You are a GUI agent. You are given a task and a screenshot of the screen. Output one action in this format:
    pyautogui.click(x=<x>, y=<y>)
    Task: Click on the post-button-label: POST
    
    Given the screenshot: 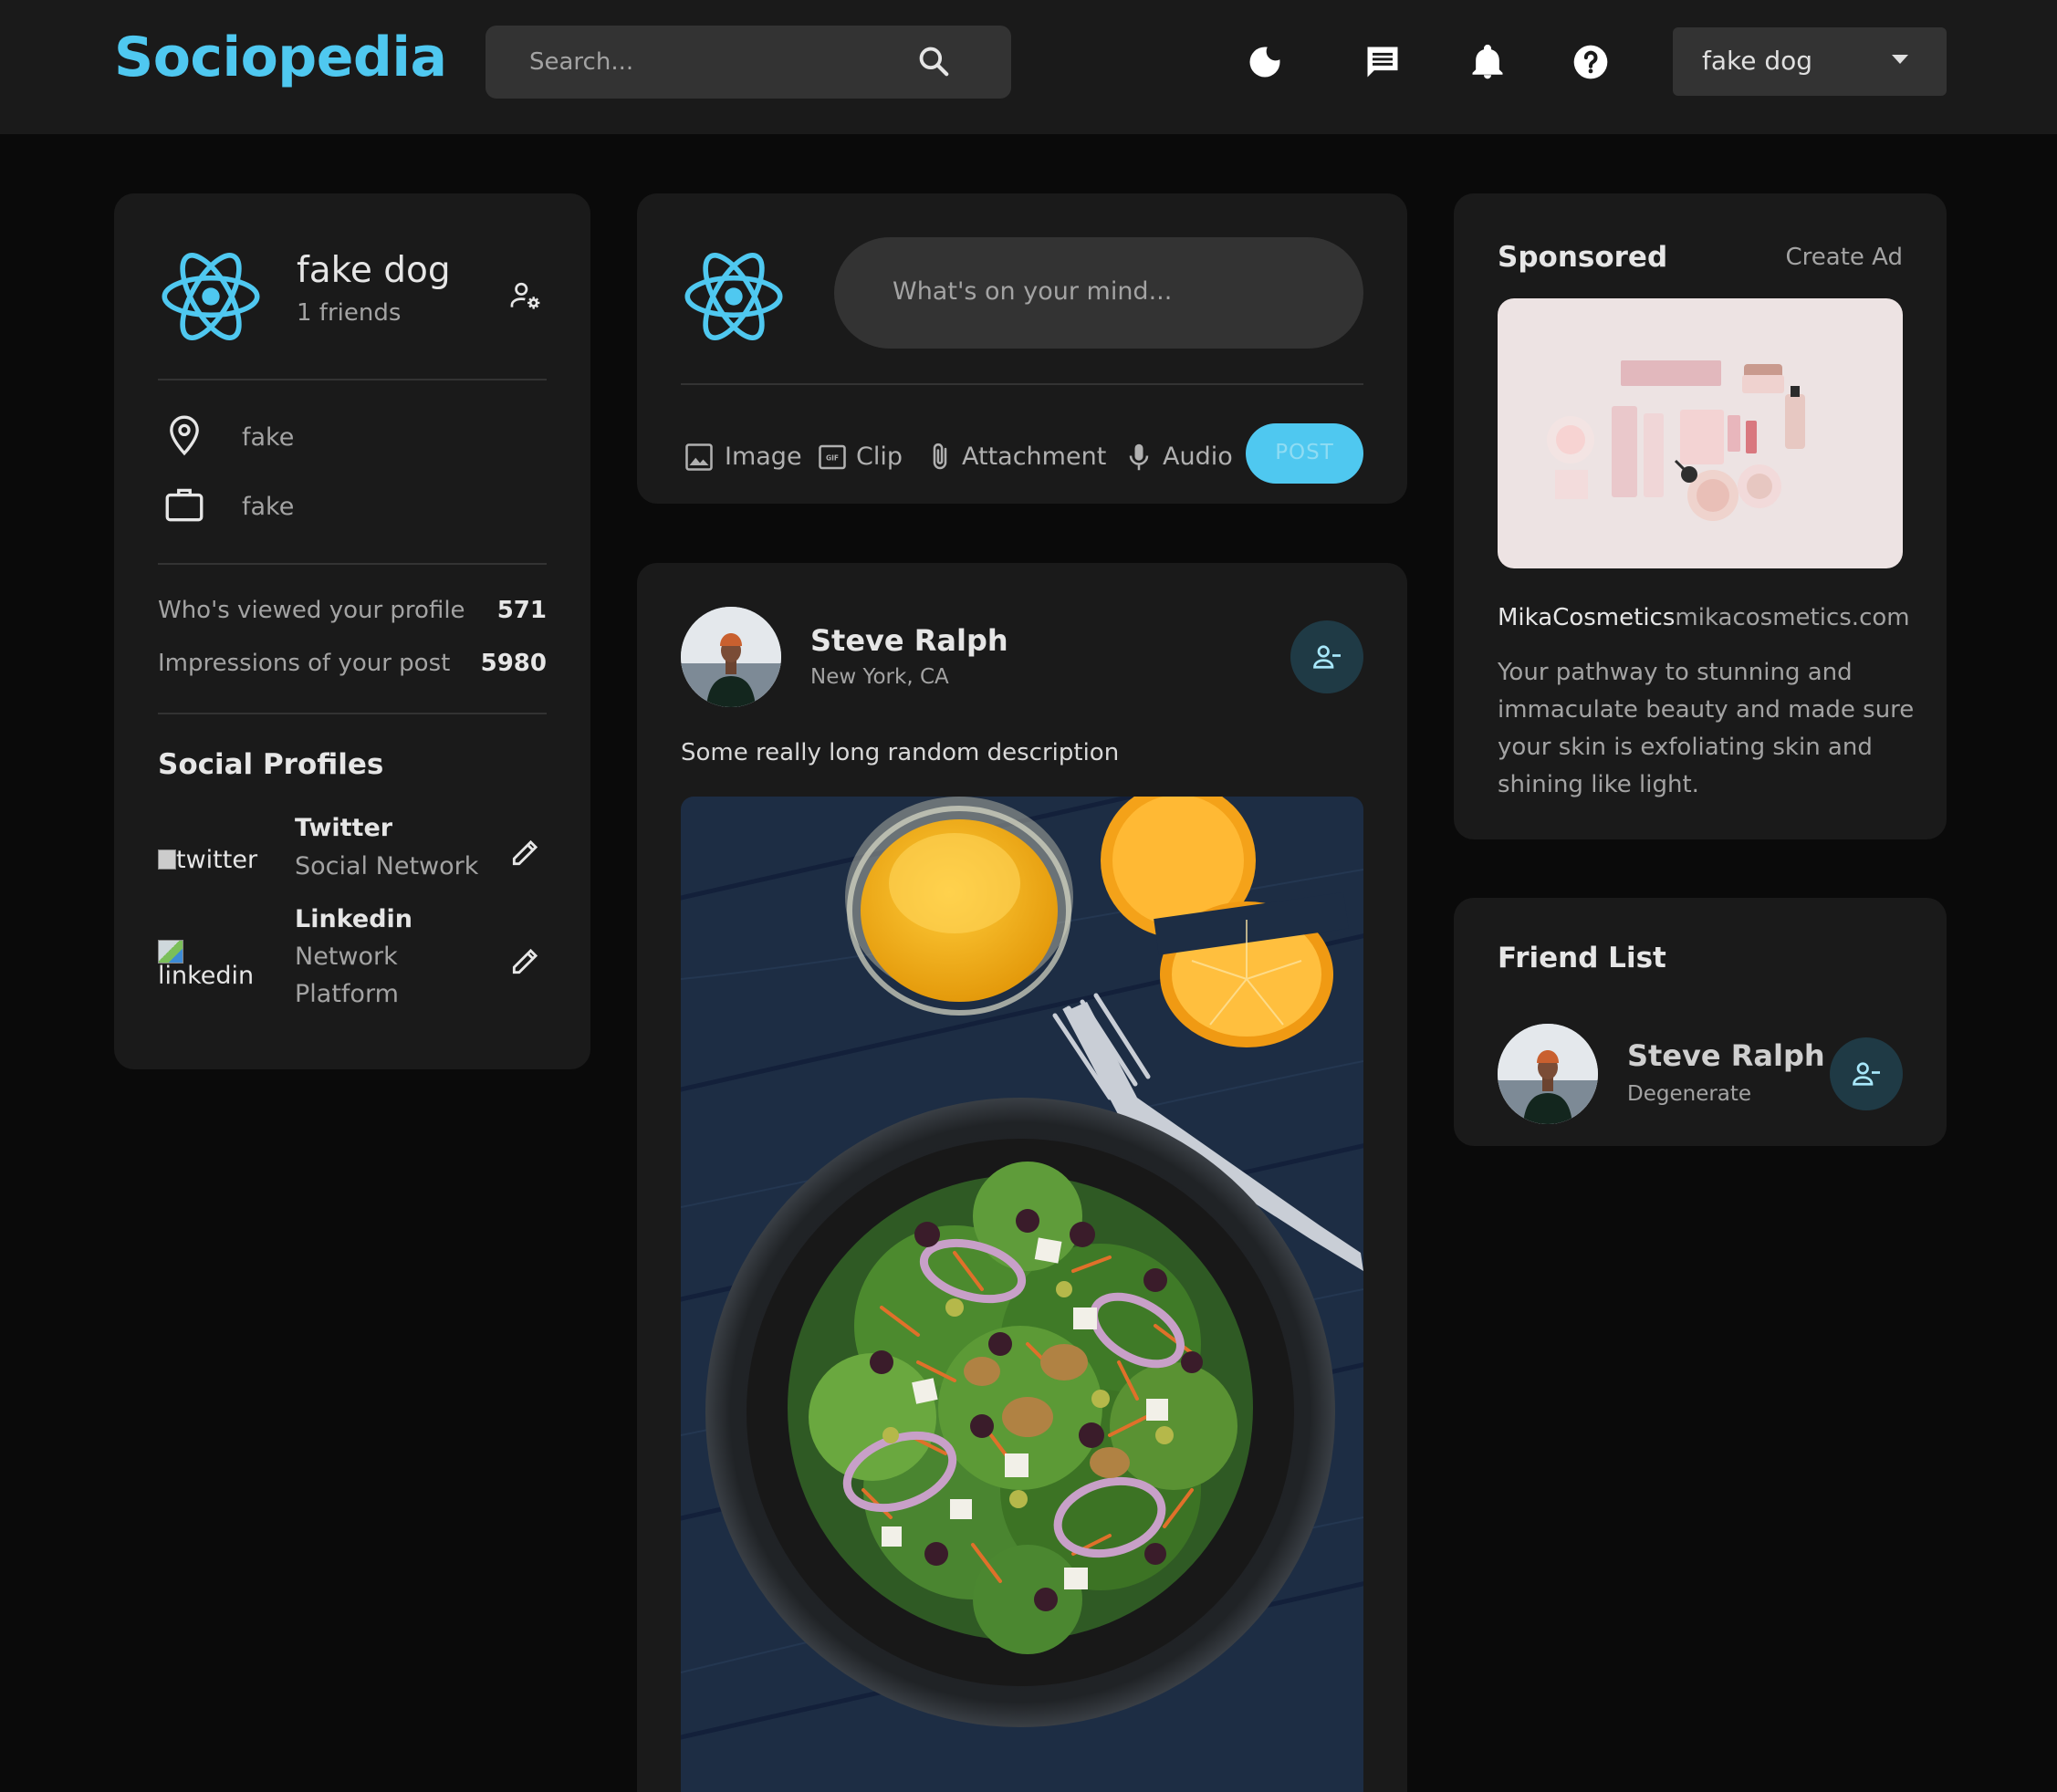 What is the action you would take?
    pyautogui.click(x=1305, y=452)
    